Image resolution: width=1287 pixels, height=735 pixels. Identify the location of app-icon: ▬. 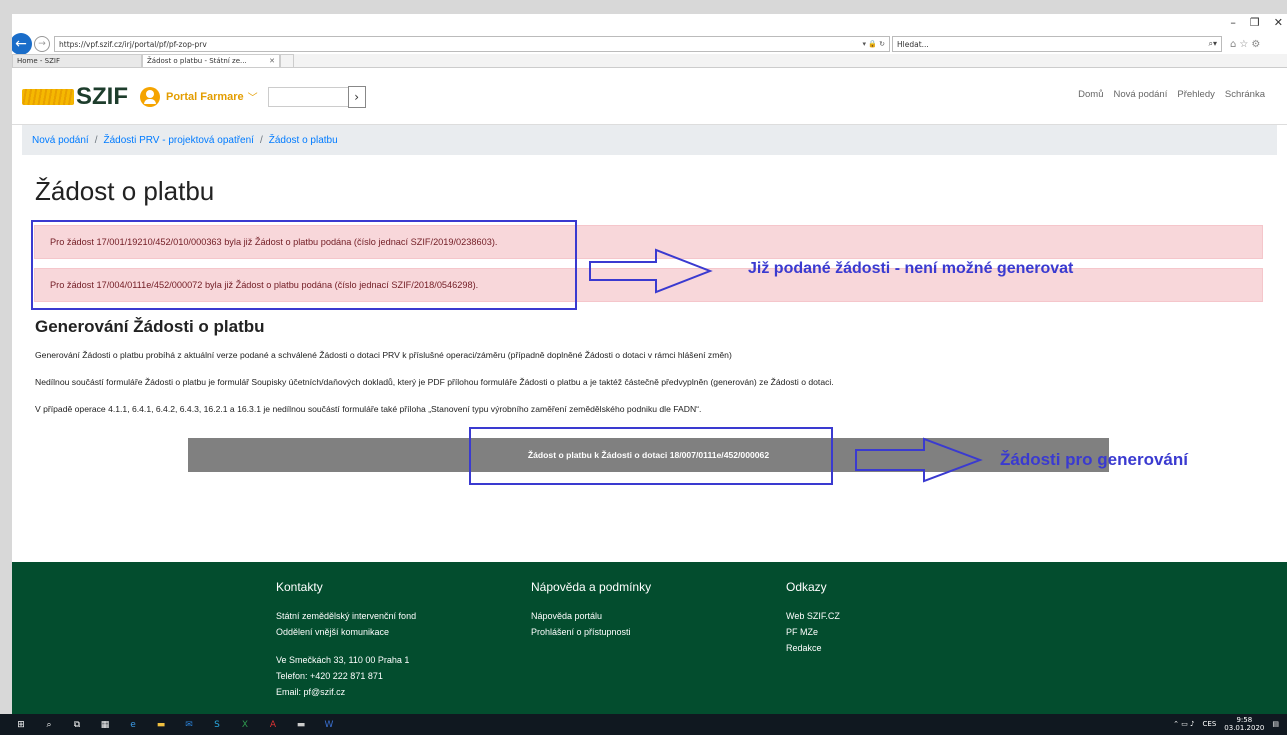
(301, 725).